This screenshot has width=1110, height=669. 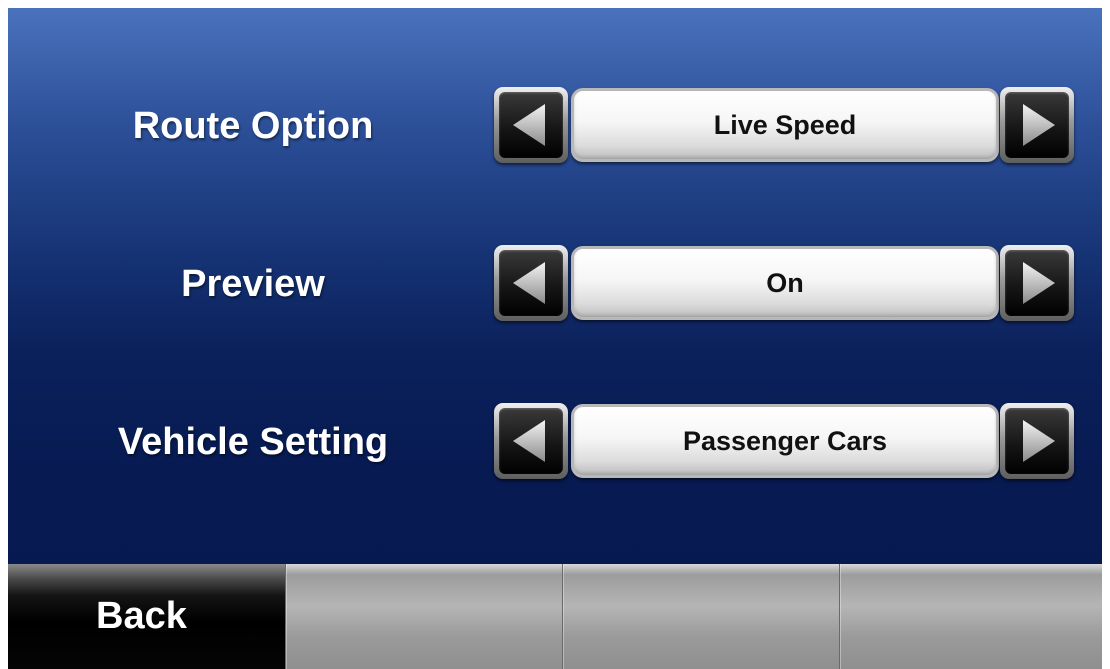 I want to click on route-option-next-button, so click(x=1037, y=125).